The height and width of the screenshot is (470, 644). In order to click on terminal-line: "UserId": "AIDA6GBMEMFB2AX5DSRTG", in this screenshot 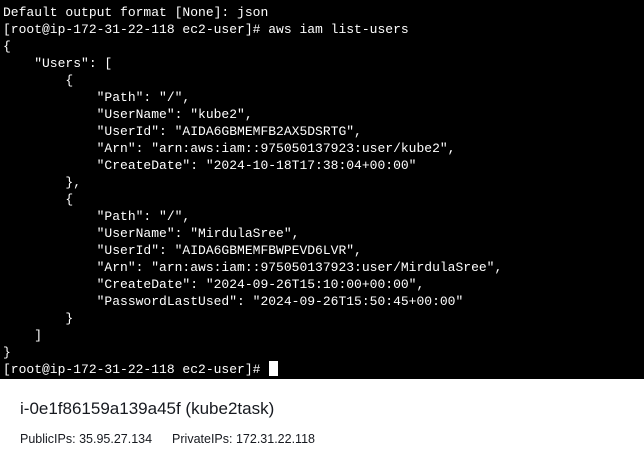, I will do `click(182, 131)`.